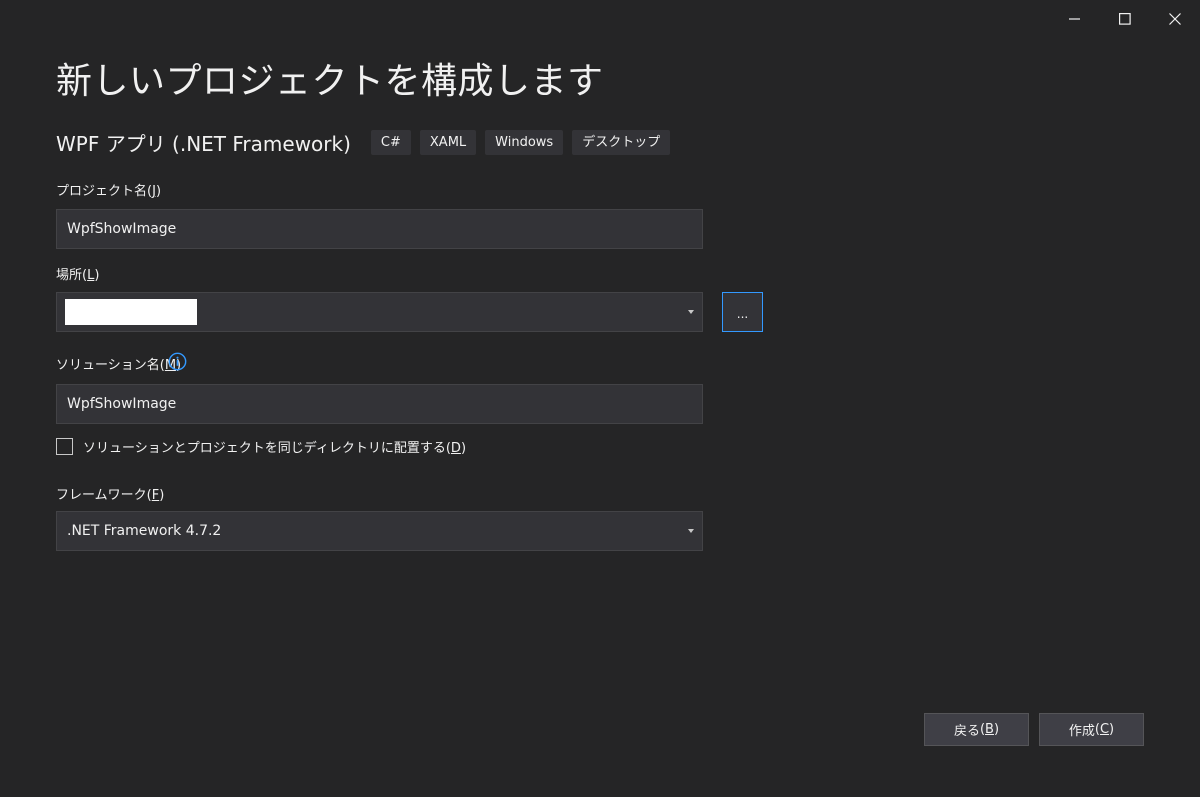 This screenshot has width=1200, height=797. I want to click on location-value-redacted, so click(131, 312).